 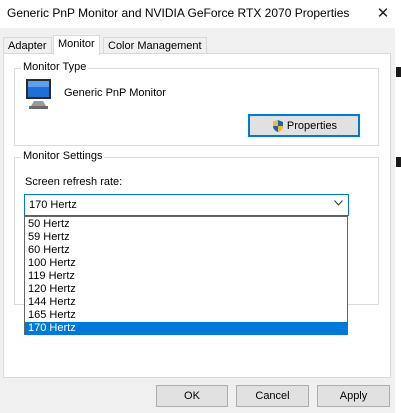 What do you see at coordinates (312, 125) in the screenshot?
I see `properties-button-label: Properties` at bounding box center [312, 125].